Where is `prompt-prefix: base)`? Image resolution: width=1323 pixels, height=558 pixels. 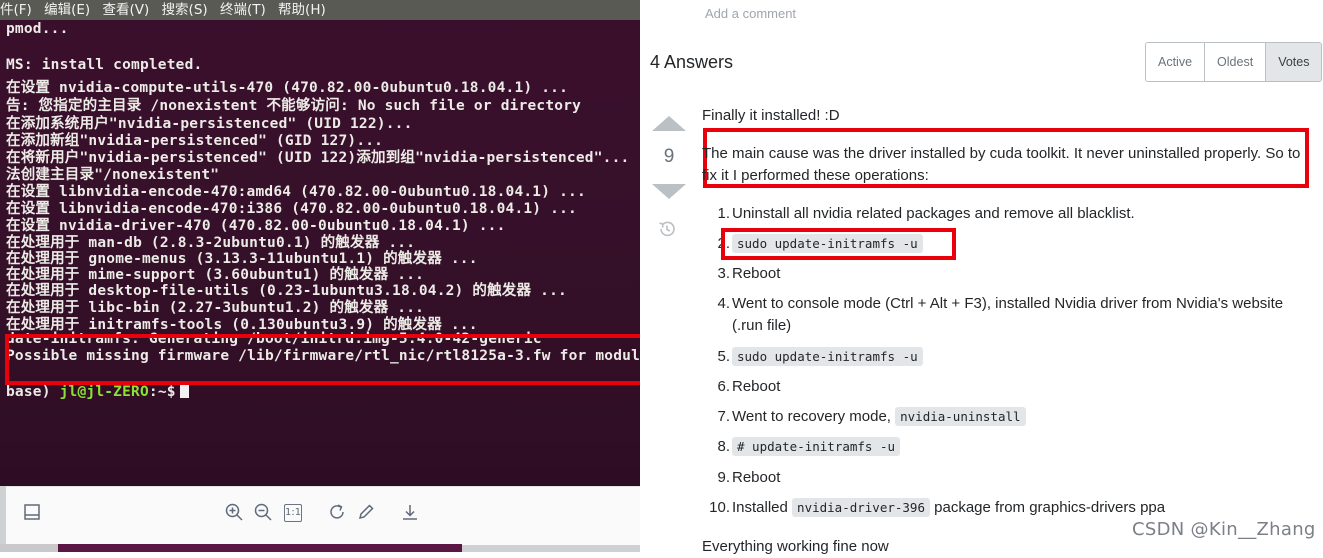
prompt-prefix: base) is located at coordinates (33, 392).